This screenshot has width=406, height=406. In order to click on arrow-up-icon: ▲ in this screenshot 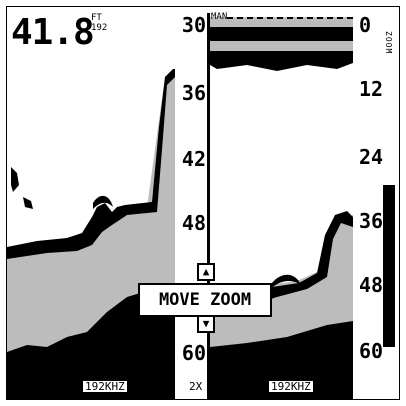, I will do `click(206, 272)`.